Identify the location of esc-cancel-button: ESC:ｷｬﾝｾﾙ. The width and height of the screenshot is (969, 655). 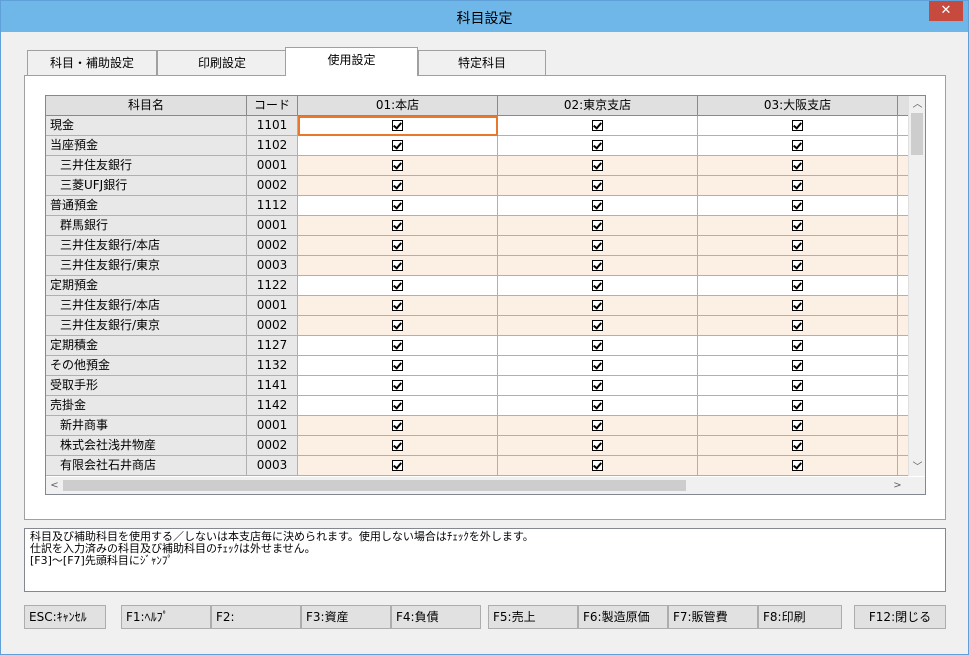
(65, 617).